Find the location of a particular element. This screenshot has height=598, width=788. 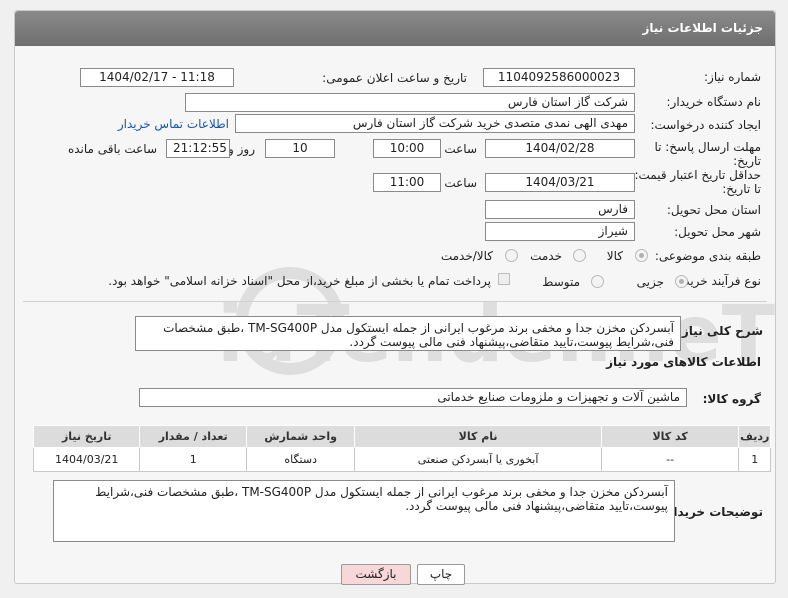

category-label: طبقه بندی موضوعی: is located at coordinates (707, 256).